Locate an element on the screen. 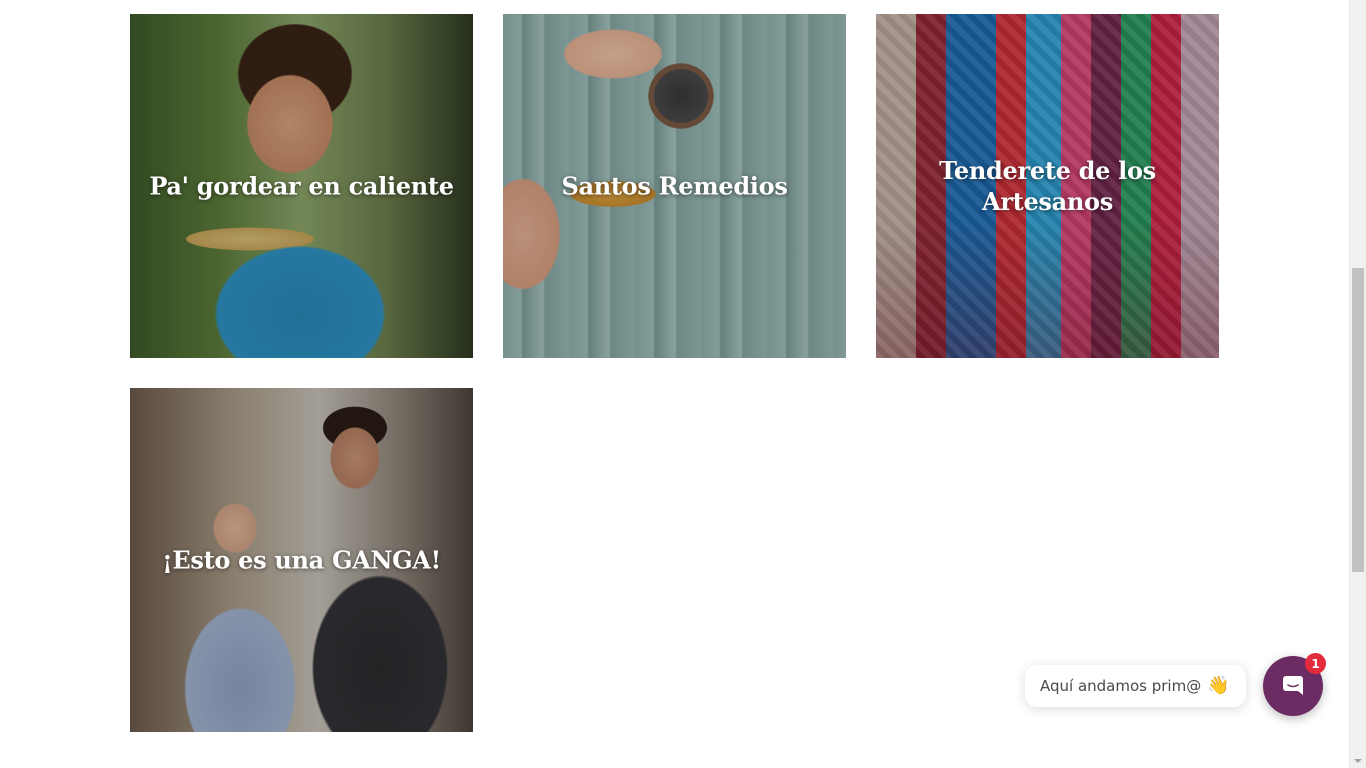 The width and height of the screenshot is (1366, 768). unread-badge: 1 is located at coordinates (1315, 663).